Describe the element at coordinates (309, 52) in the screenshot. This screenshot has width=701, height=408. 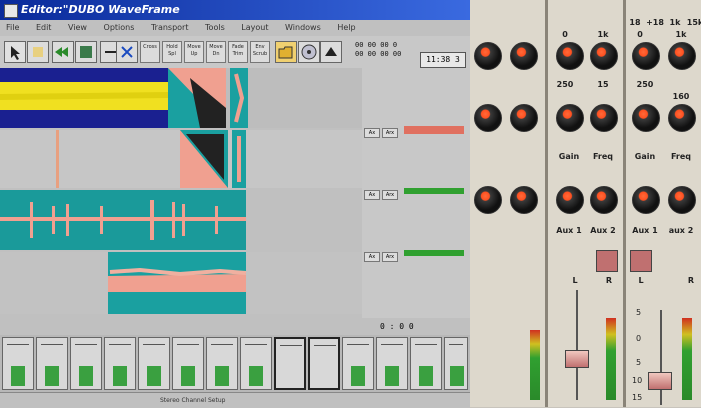
I see `cd-icon` at that location.